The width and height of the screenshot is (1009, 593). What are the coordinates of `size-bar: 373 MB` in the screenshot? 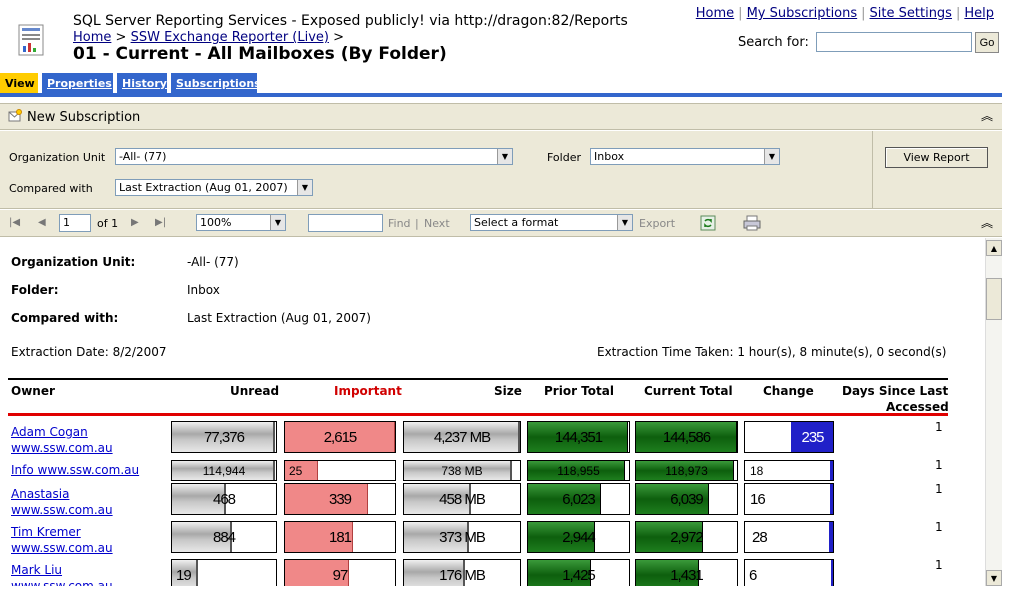 It's located at (462, 537).